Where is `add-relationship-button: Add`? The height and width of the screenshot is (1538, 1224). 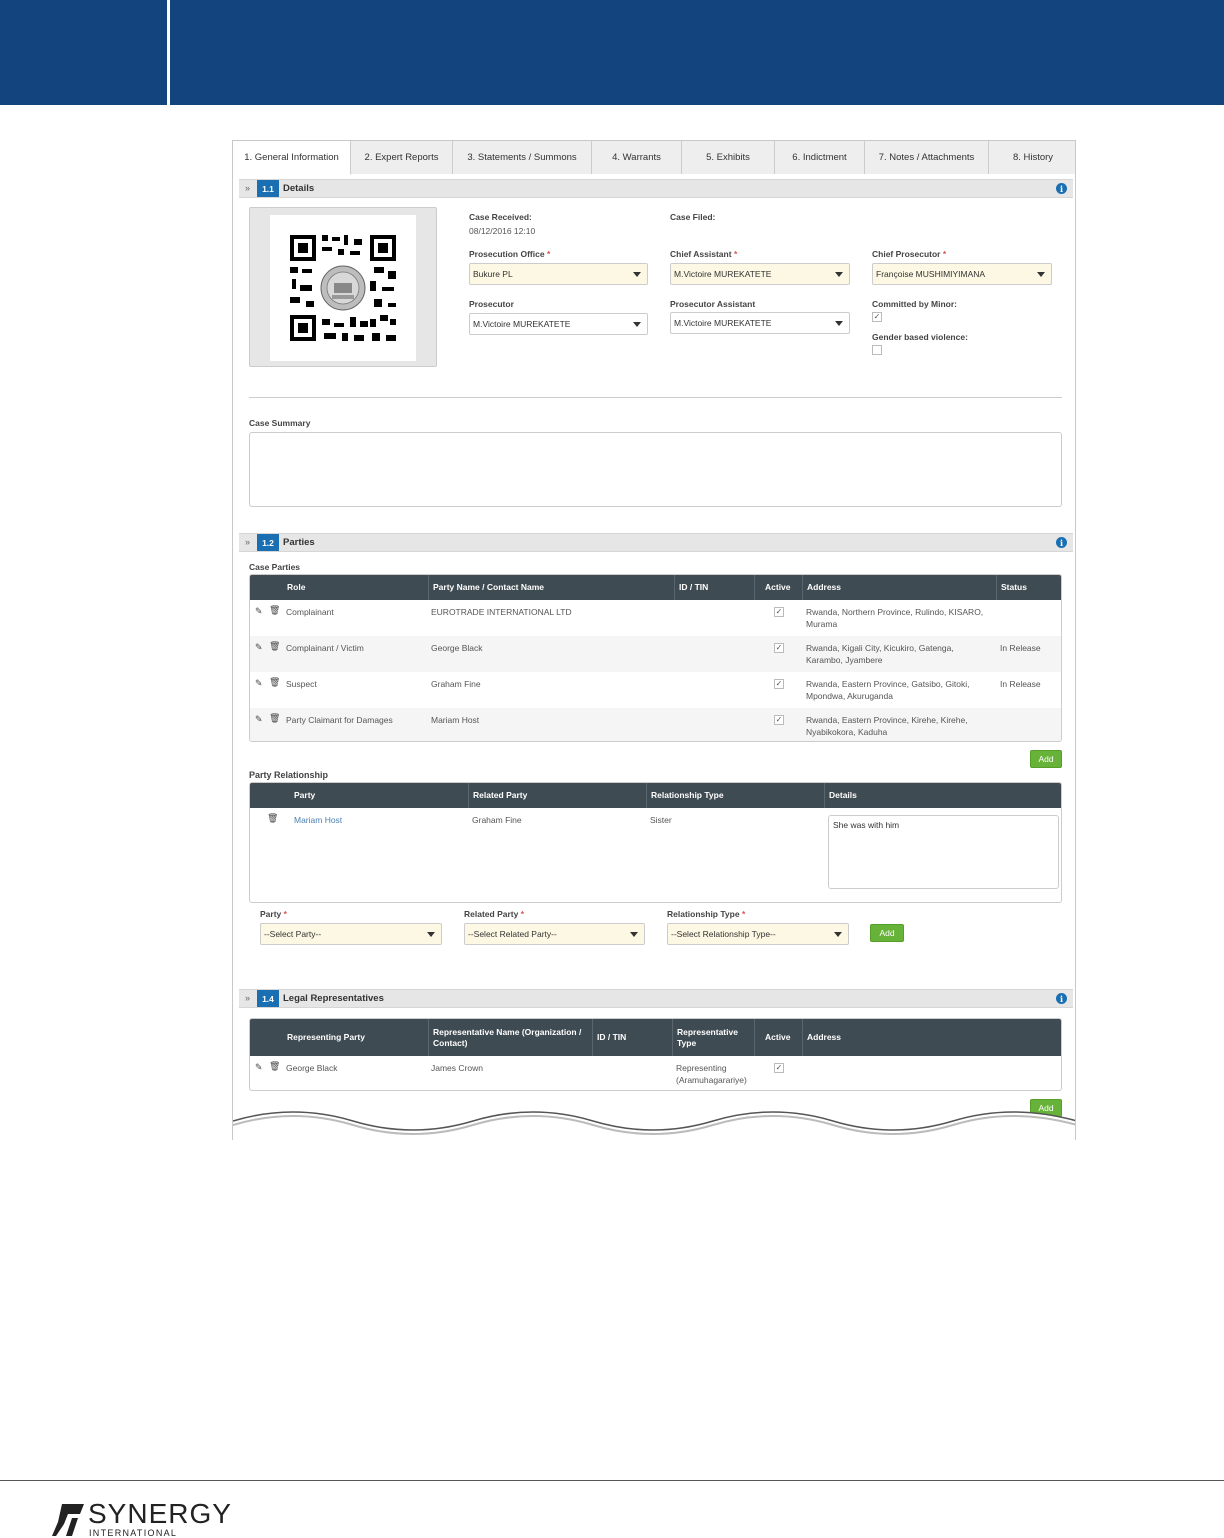
add-relationship-button: Add is located at coordinates (887, 933).